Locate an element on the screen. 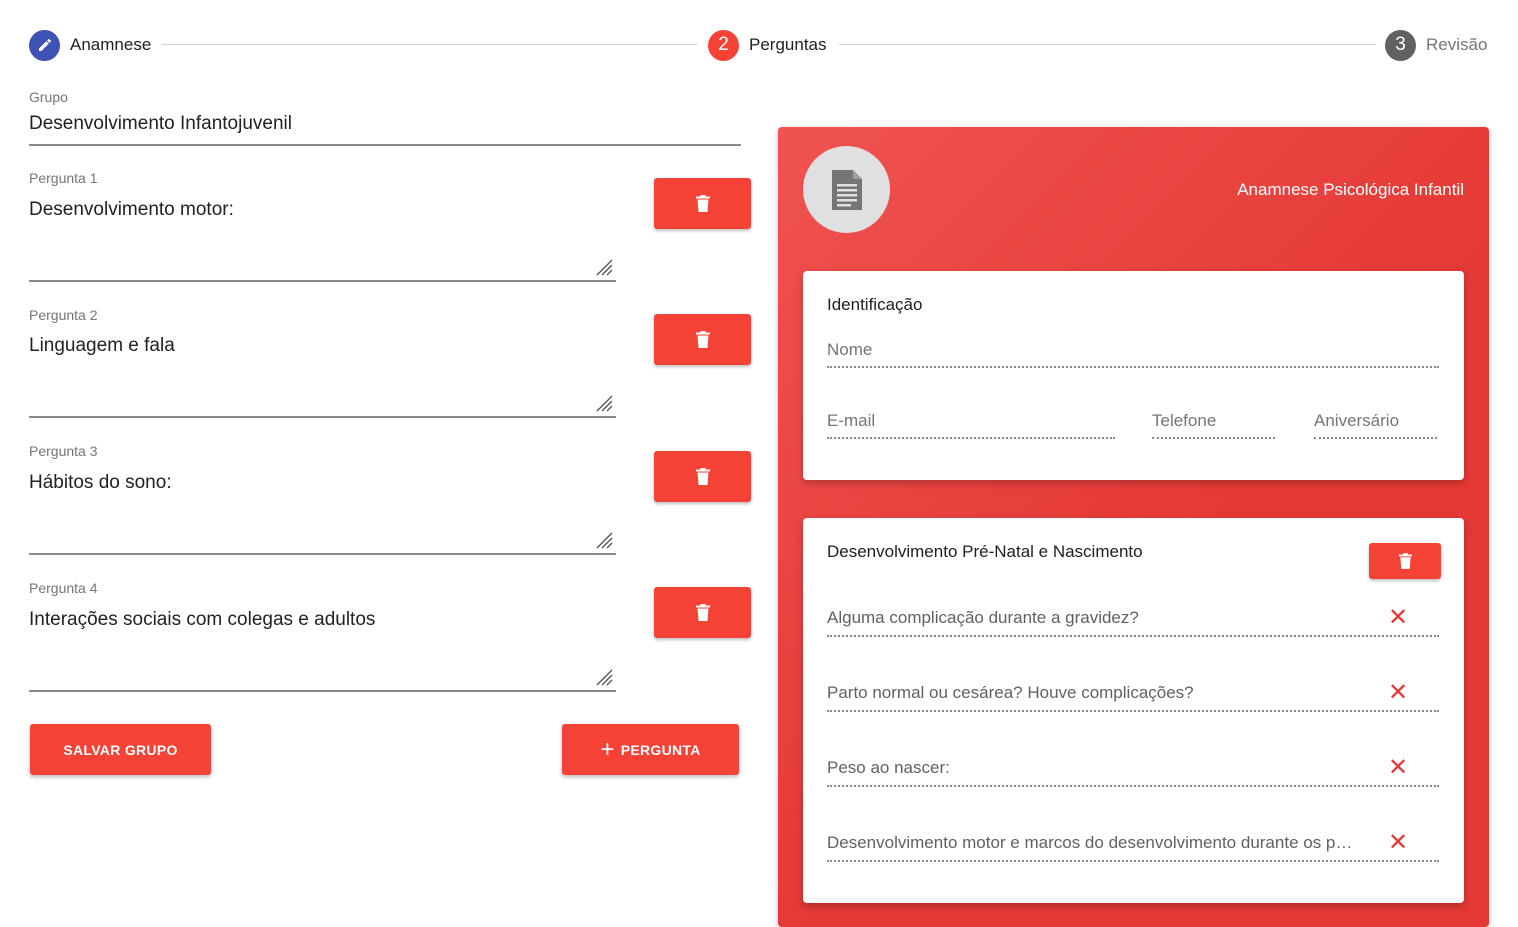 This screenshot has width=1518, height=927. question-textarea: Desenvolvimento motor: is located at coordinates (131, 210).